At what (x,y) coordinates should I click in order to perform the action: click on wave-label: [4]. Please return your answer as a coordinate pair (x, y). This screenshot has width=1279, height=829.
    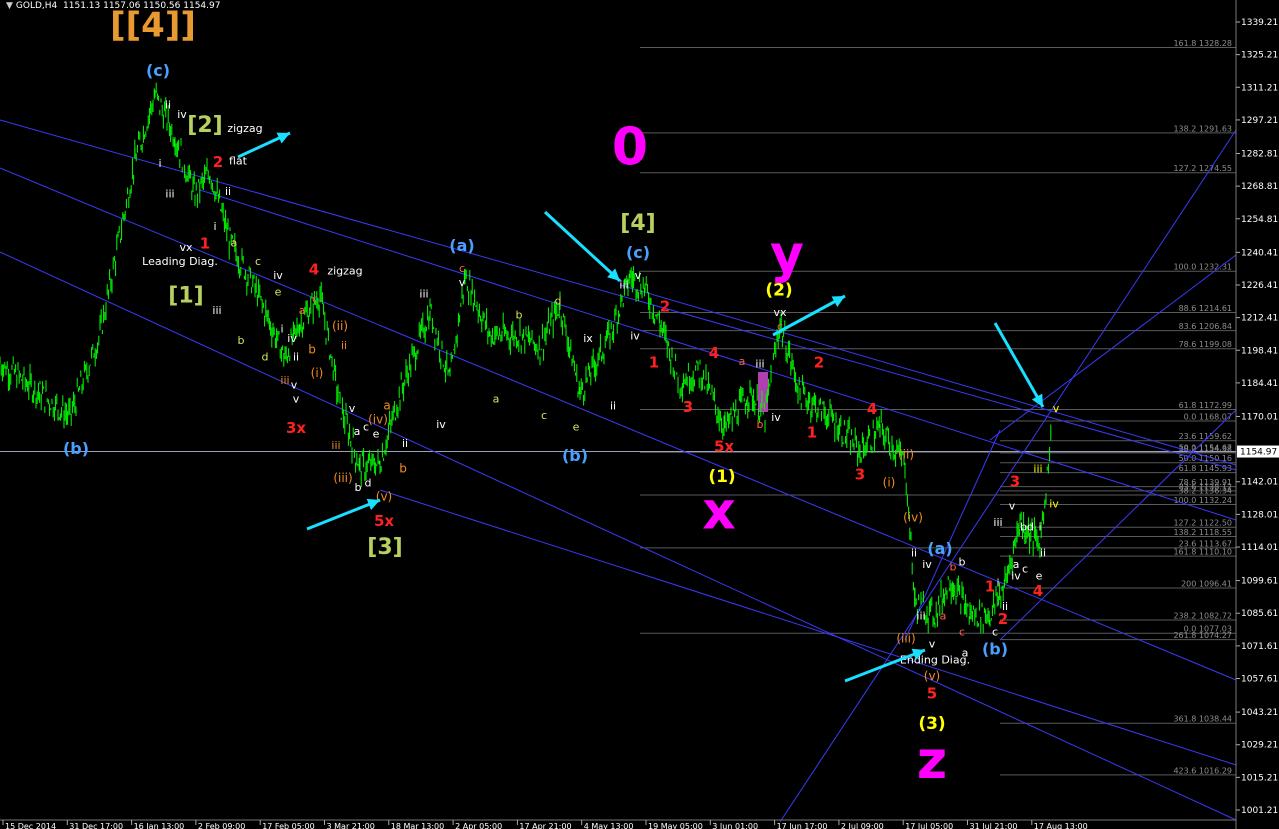
    Looking at the image, I should click on (637, 223).